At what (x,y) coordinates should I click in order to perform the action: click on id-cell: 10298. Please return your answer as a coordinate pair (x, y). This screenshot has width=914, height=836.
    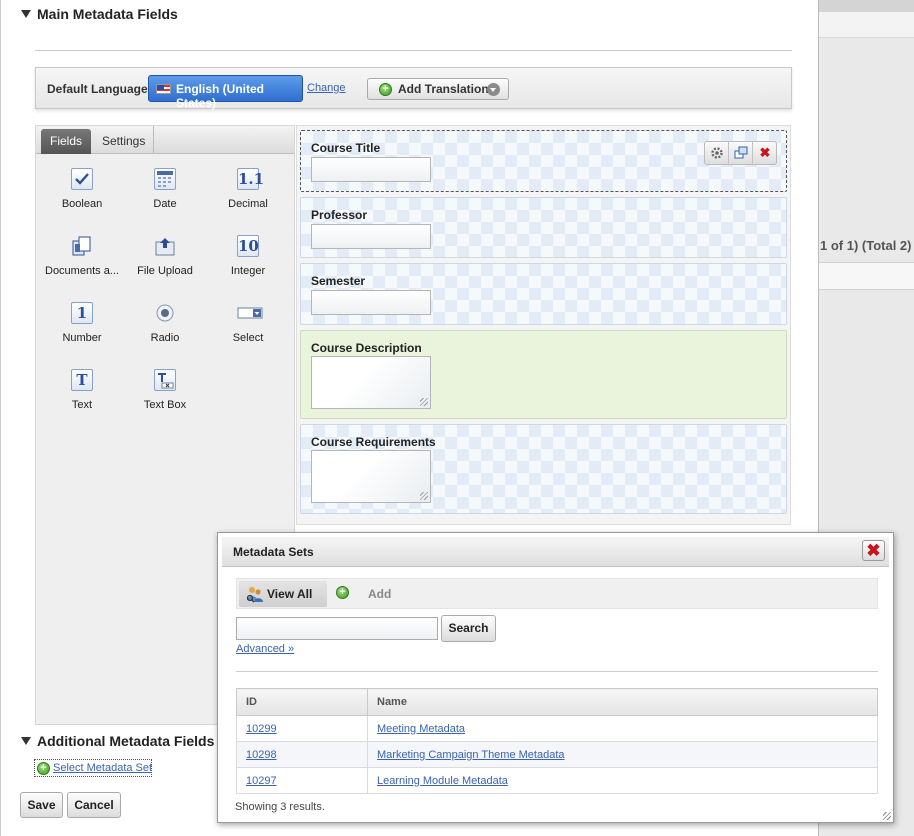
    Looking at the image, I should click on (302, 754).